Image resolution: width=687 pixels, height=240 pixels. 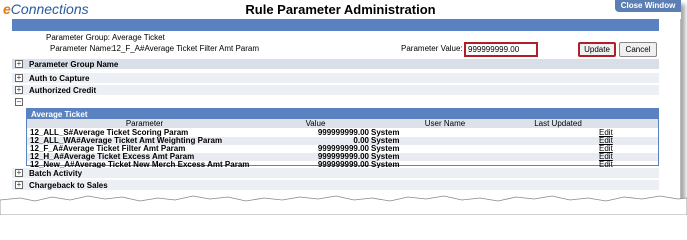 What do you see at coordinates (558, 123) in the screenshot?
I see `column-header-last-updated: Last Updated` at bounding box center [558, 123].